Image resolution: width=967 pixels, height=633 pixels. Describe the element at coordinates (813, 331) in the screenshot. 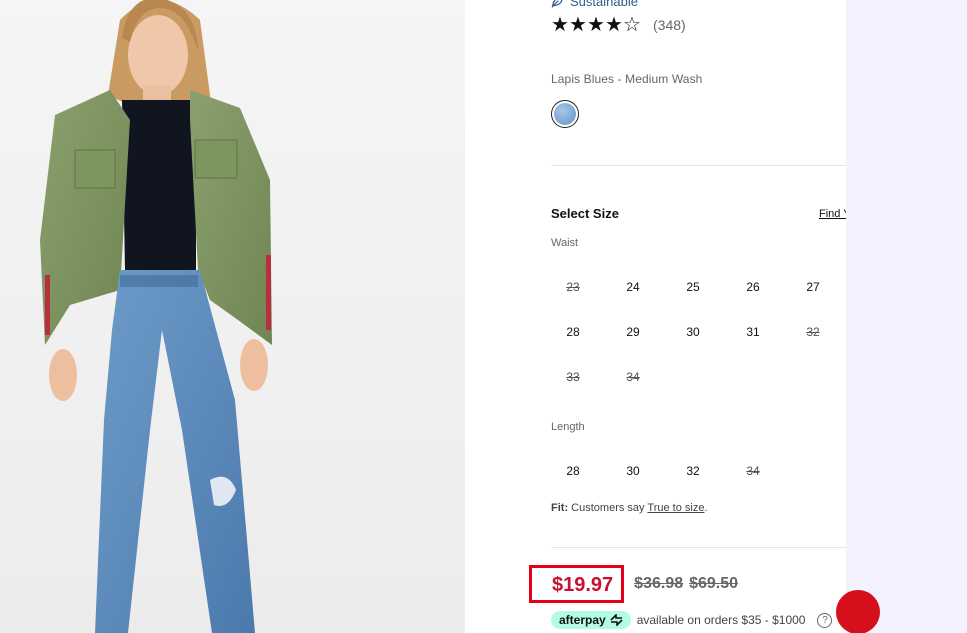

I see `waist-size-option: 32` at that location.